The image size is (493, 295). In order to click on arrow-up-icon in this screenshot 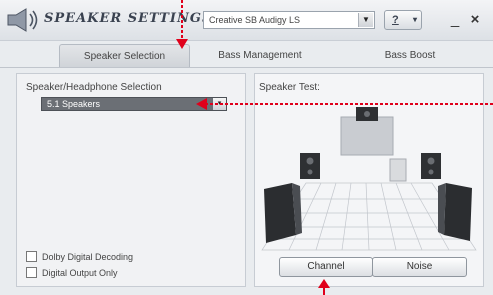, I will do `click(324, 283)`.